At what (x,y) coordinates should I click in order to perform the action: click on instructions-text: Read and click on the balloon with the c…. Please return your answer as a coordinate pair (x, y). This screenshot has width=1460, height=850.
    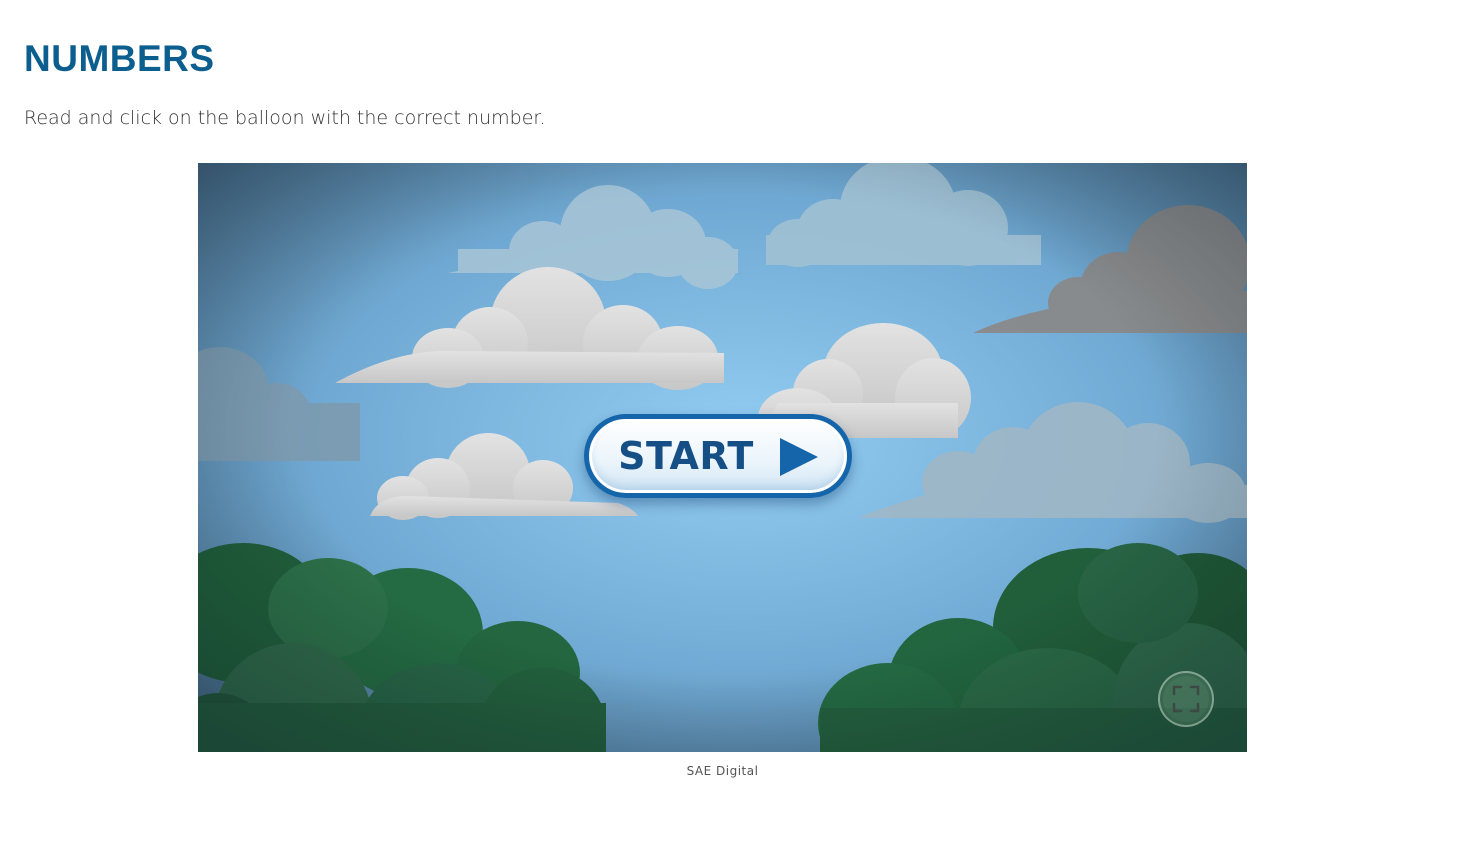
    Looking at the image, I should click on (285, 118).